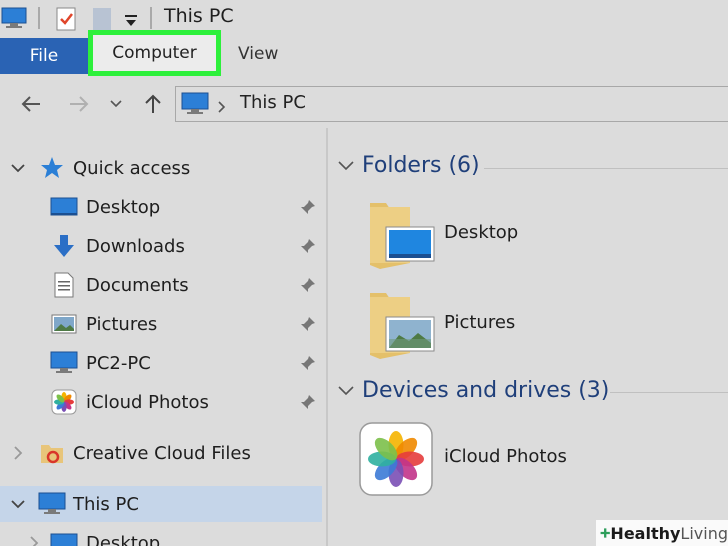  Describe the element at coordinates (122, 324) in the screenshot. I see `sidebar-item-label: Pictures` at that location.